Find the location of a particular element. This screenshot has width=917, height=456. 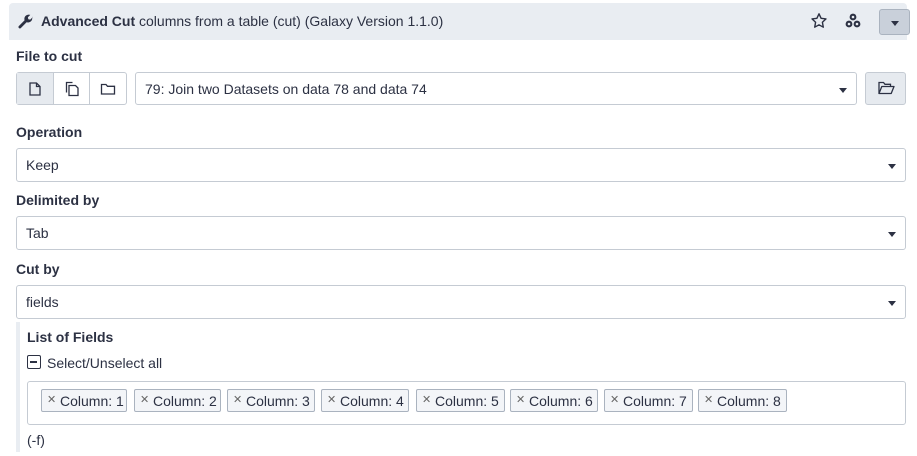

field-tag-label: Column: 4 is located at coordinates (372, 401).